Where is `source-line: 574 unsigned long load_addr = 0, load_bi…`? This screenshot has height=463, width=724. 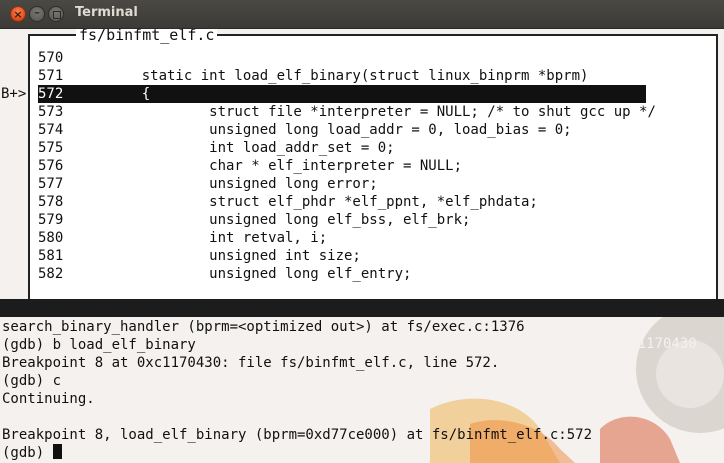
source-line: 574 unsigned long load_addr = 0, load_bi… is located at coordinates (305, 130).